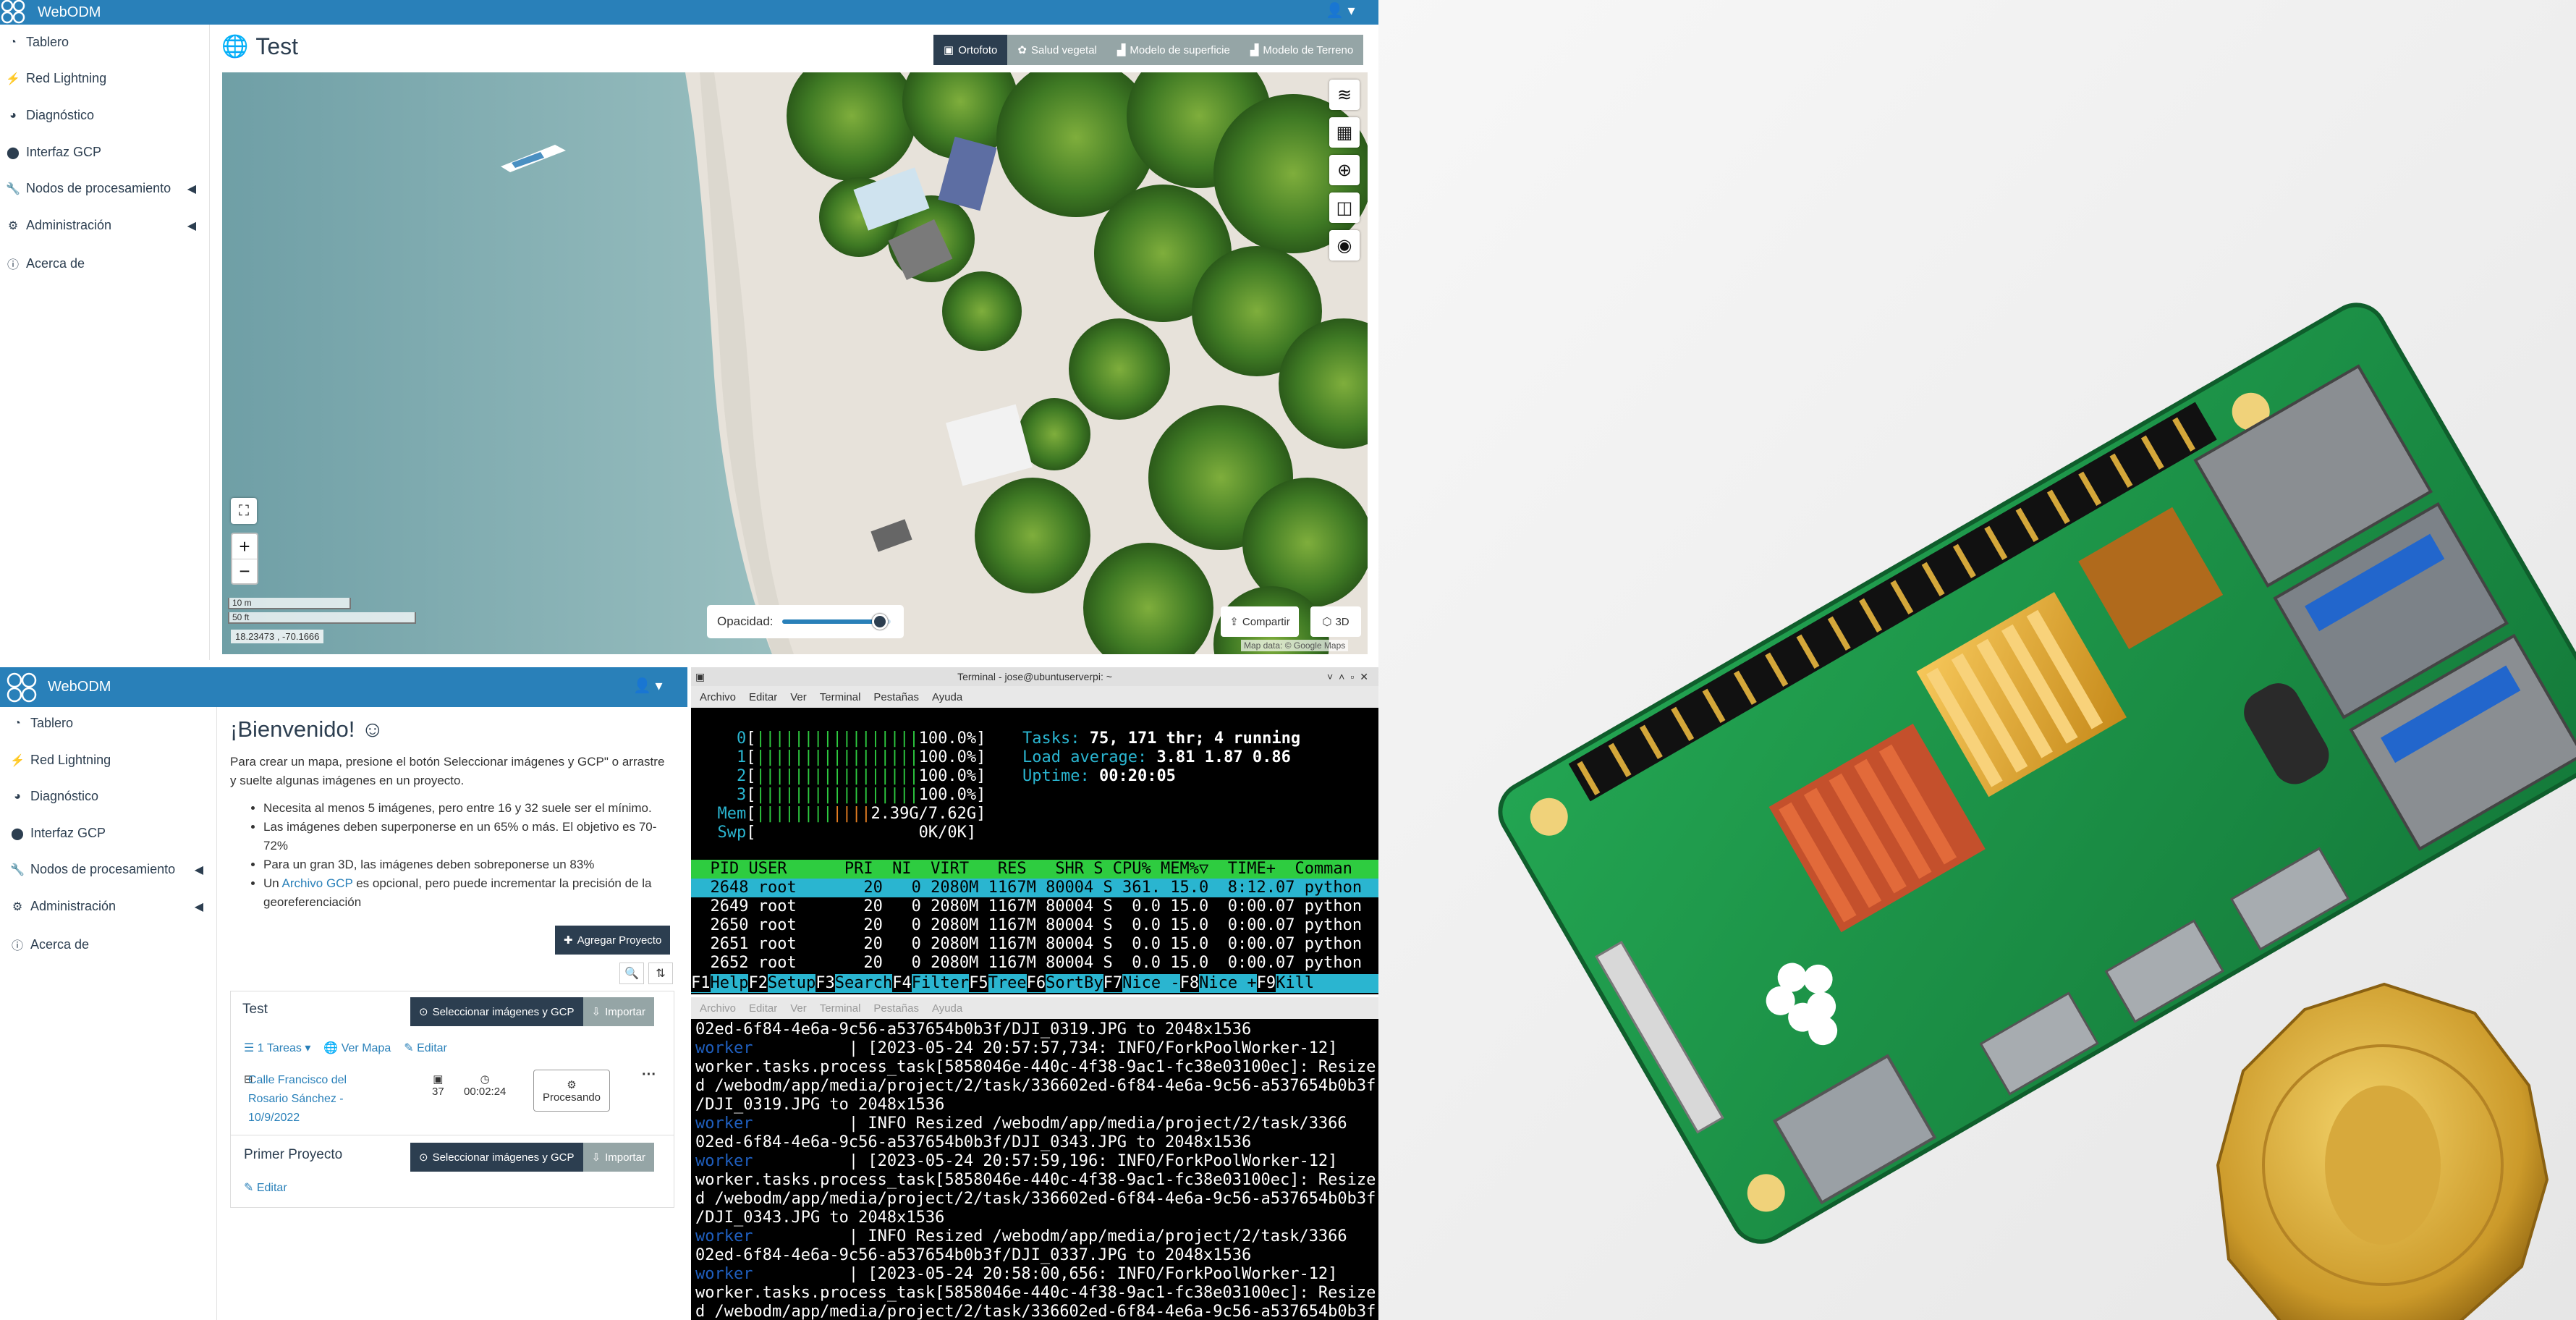 This screenshot has height=1320, width=2576. Describe the element at coordinates (277, 1048) in the screenshot. I see `tasks-link: ☰ 1 Tareas ▾` at that location.